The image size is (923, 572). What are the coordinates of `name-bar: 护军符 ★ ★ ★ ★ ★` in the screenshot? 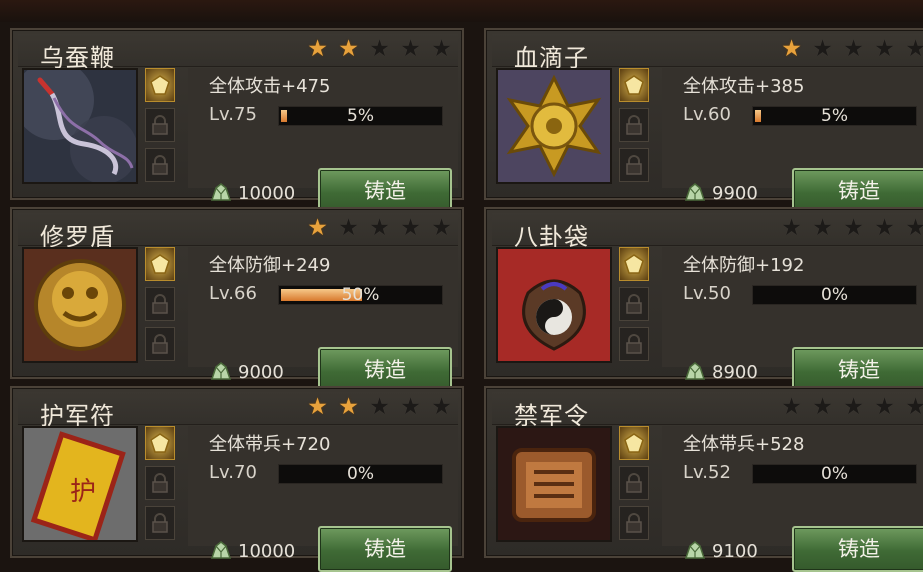 It's located at (238, 411).